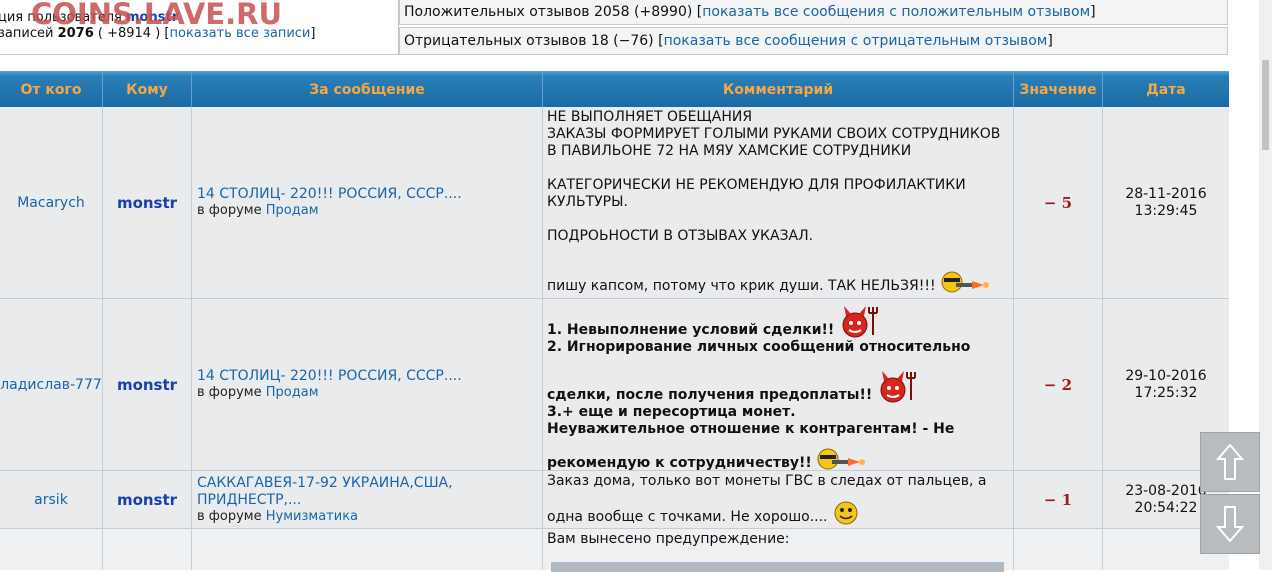 The image size is (1272, 572). What do you see at coordinates (1166, 89) in the screenshot?
I see `header-date: Дата` at bounding box center [1166, 89].